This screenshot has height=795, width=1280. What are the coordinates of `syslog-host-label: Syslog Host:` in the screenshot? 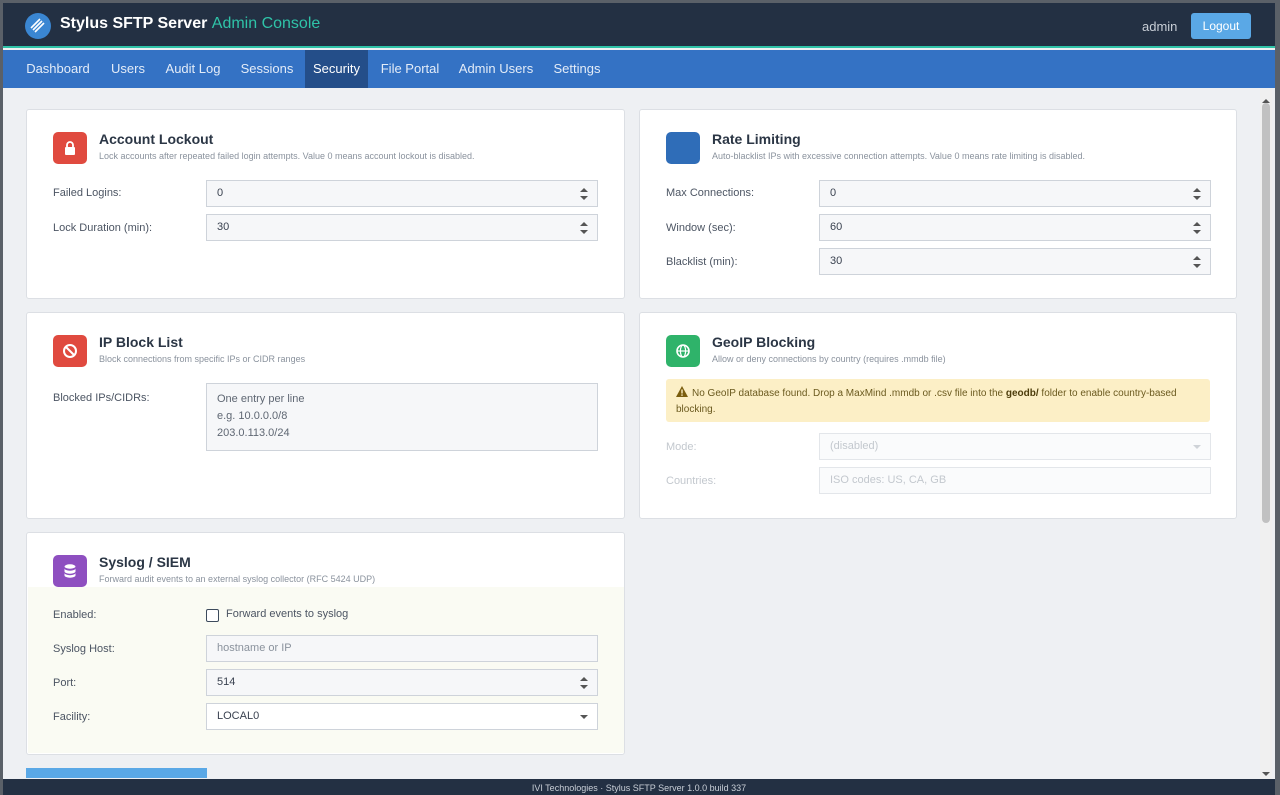 It's located at (84, 649).